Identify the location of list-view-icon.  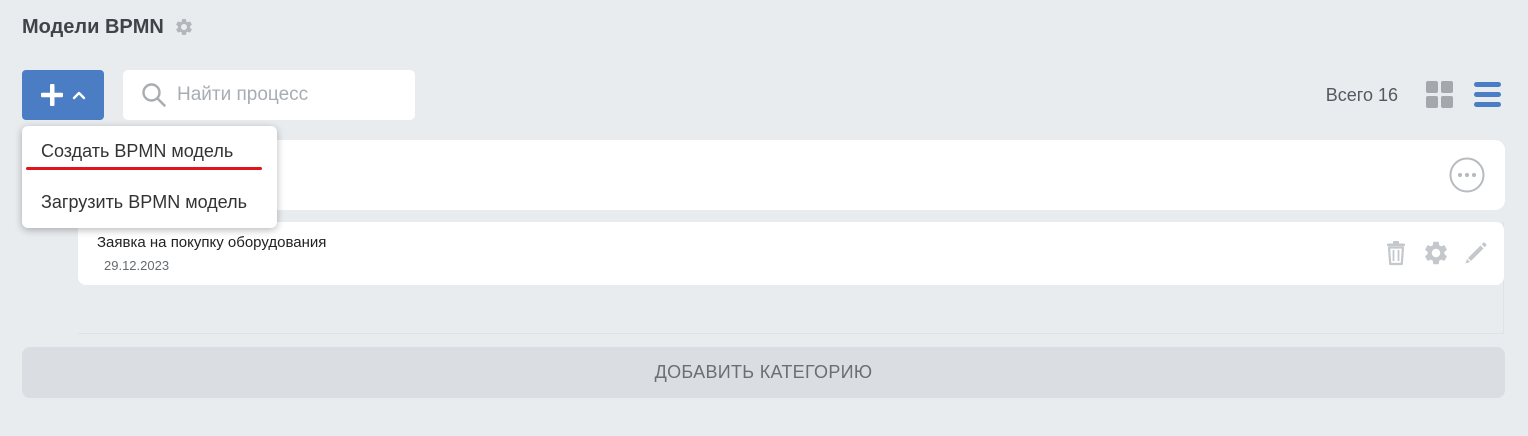
(1487, 94).